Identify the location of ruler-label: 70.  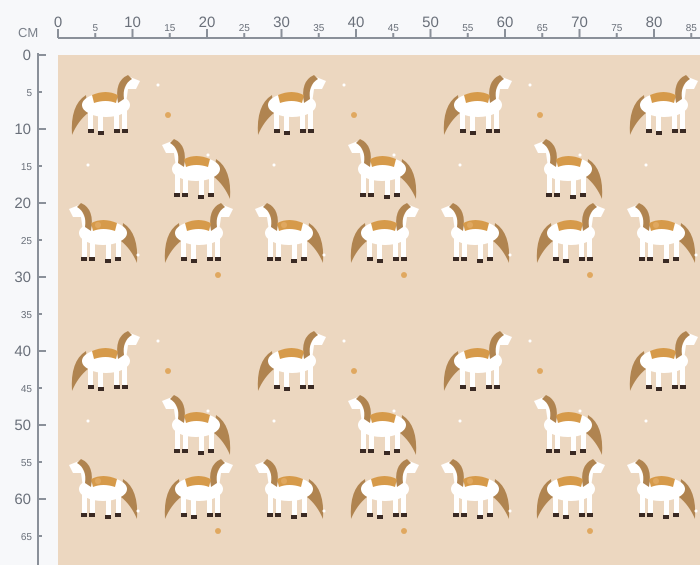
(579, 22).